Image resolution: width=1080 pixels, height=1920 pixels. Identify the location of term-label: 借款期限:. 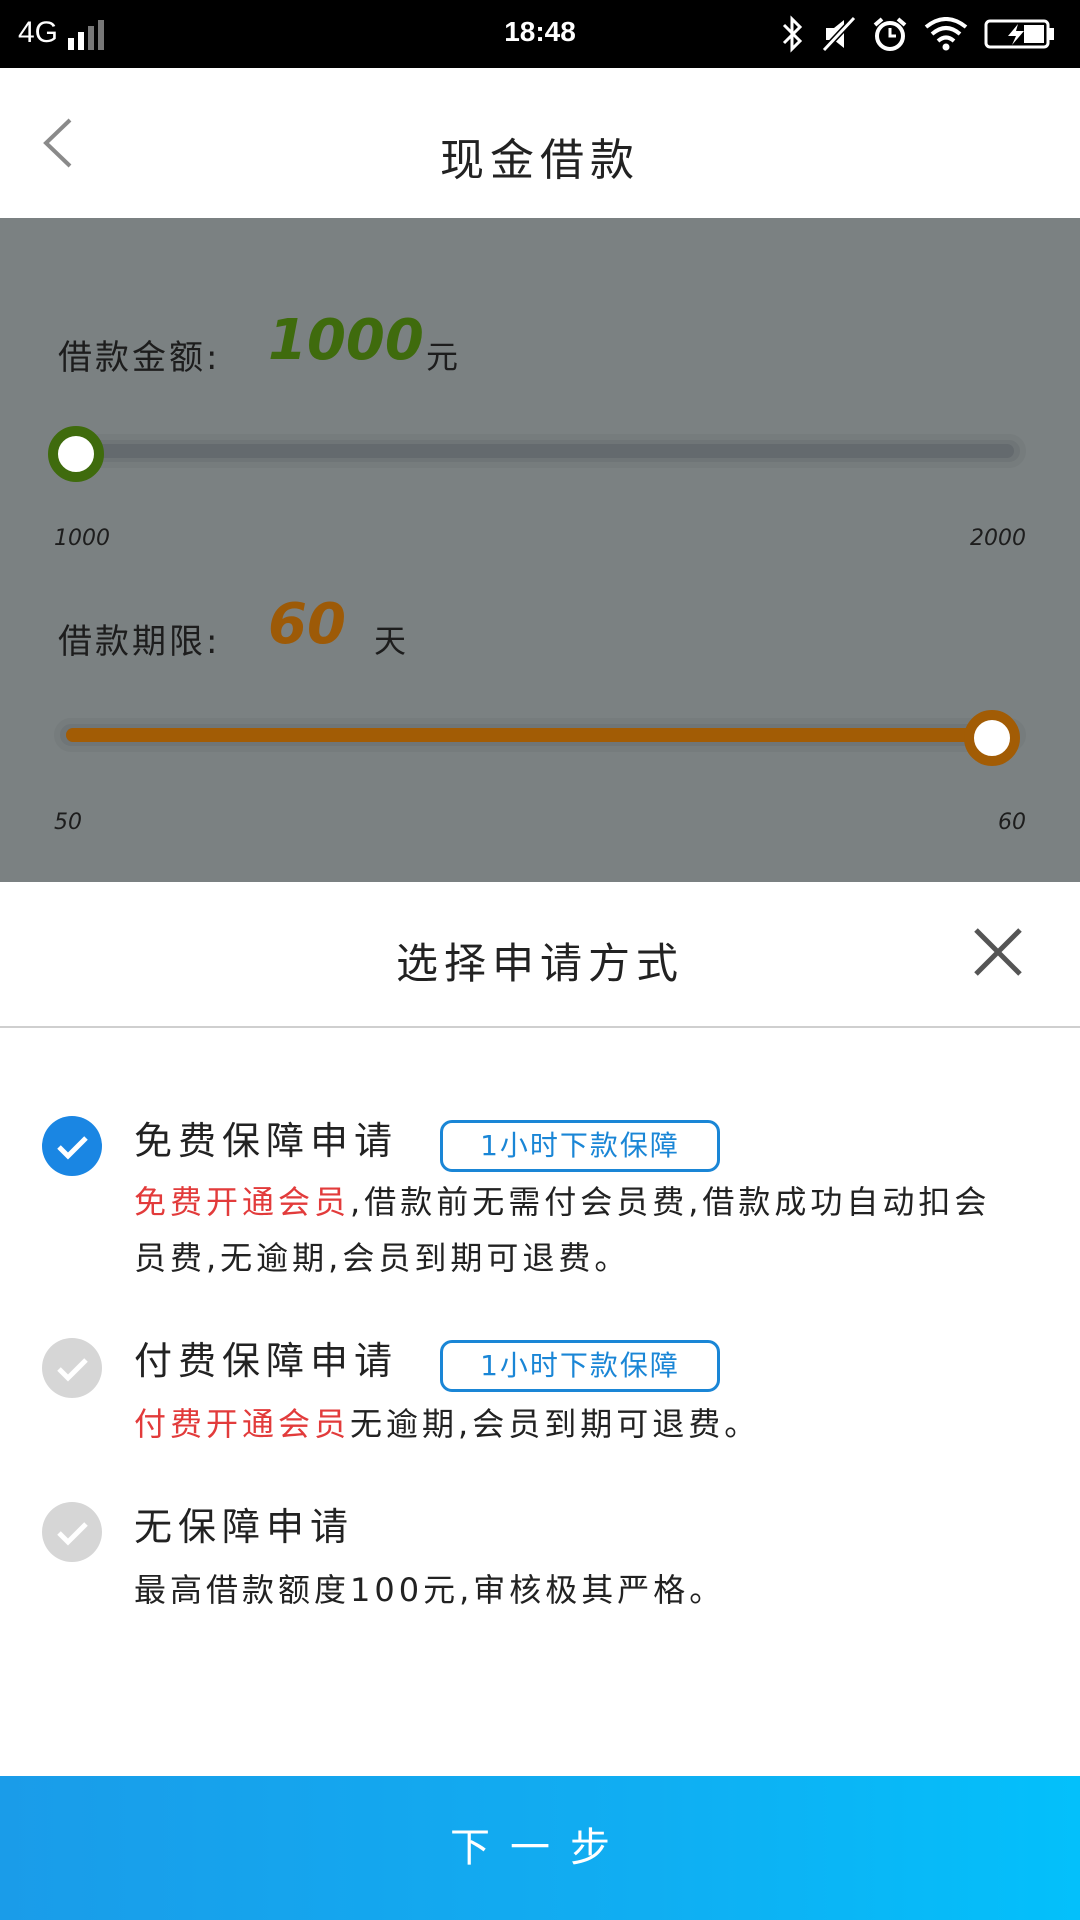
(139, 642).